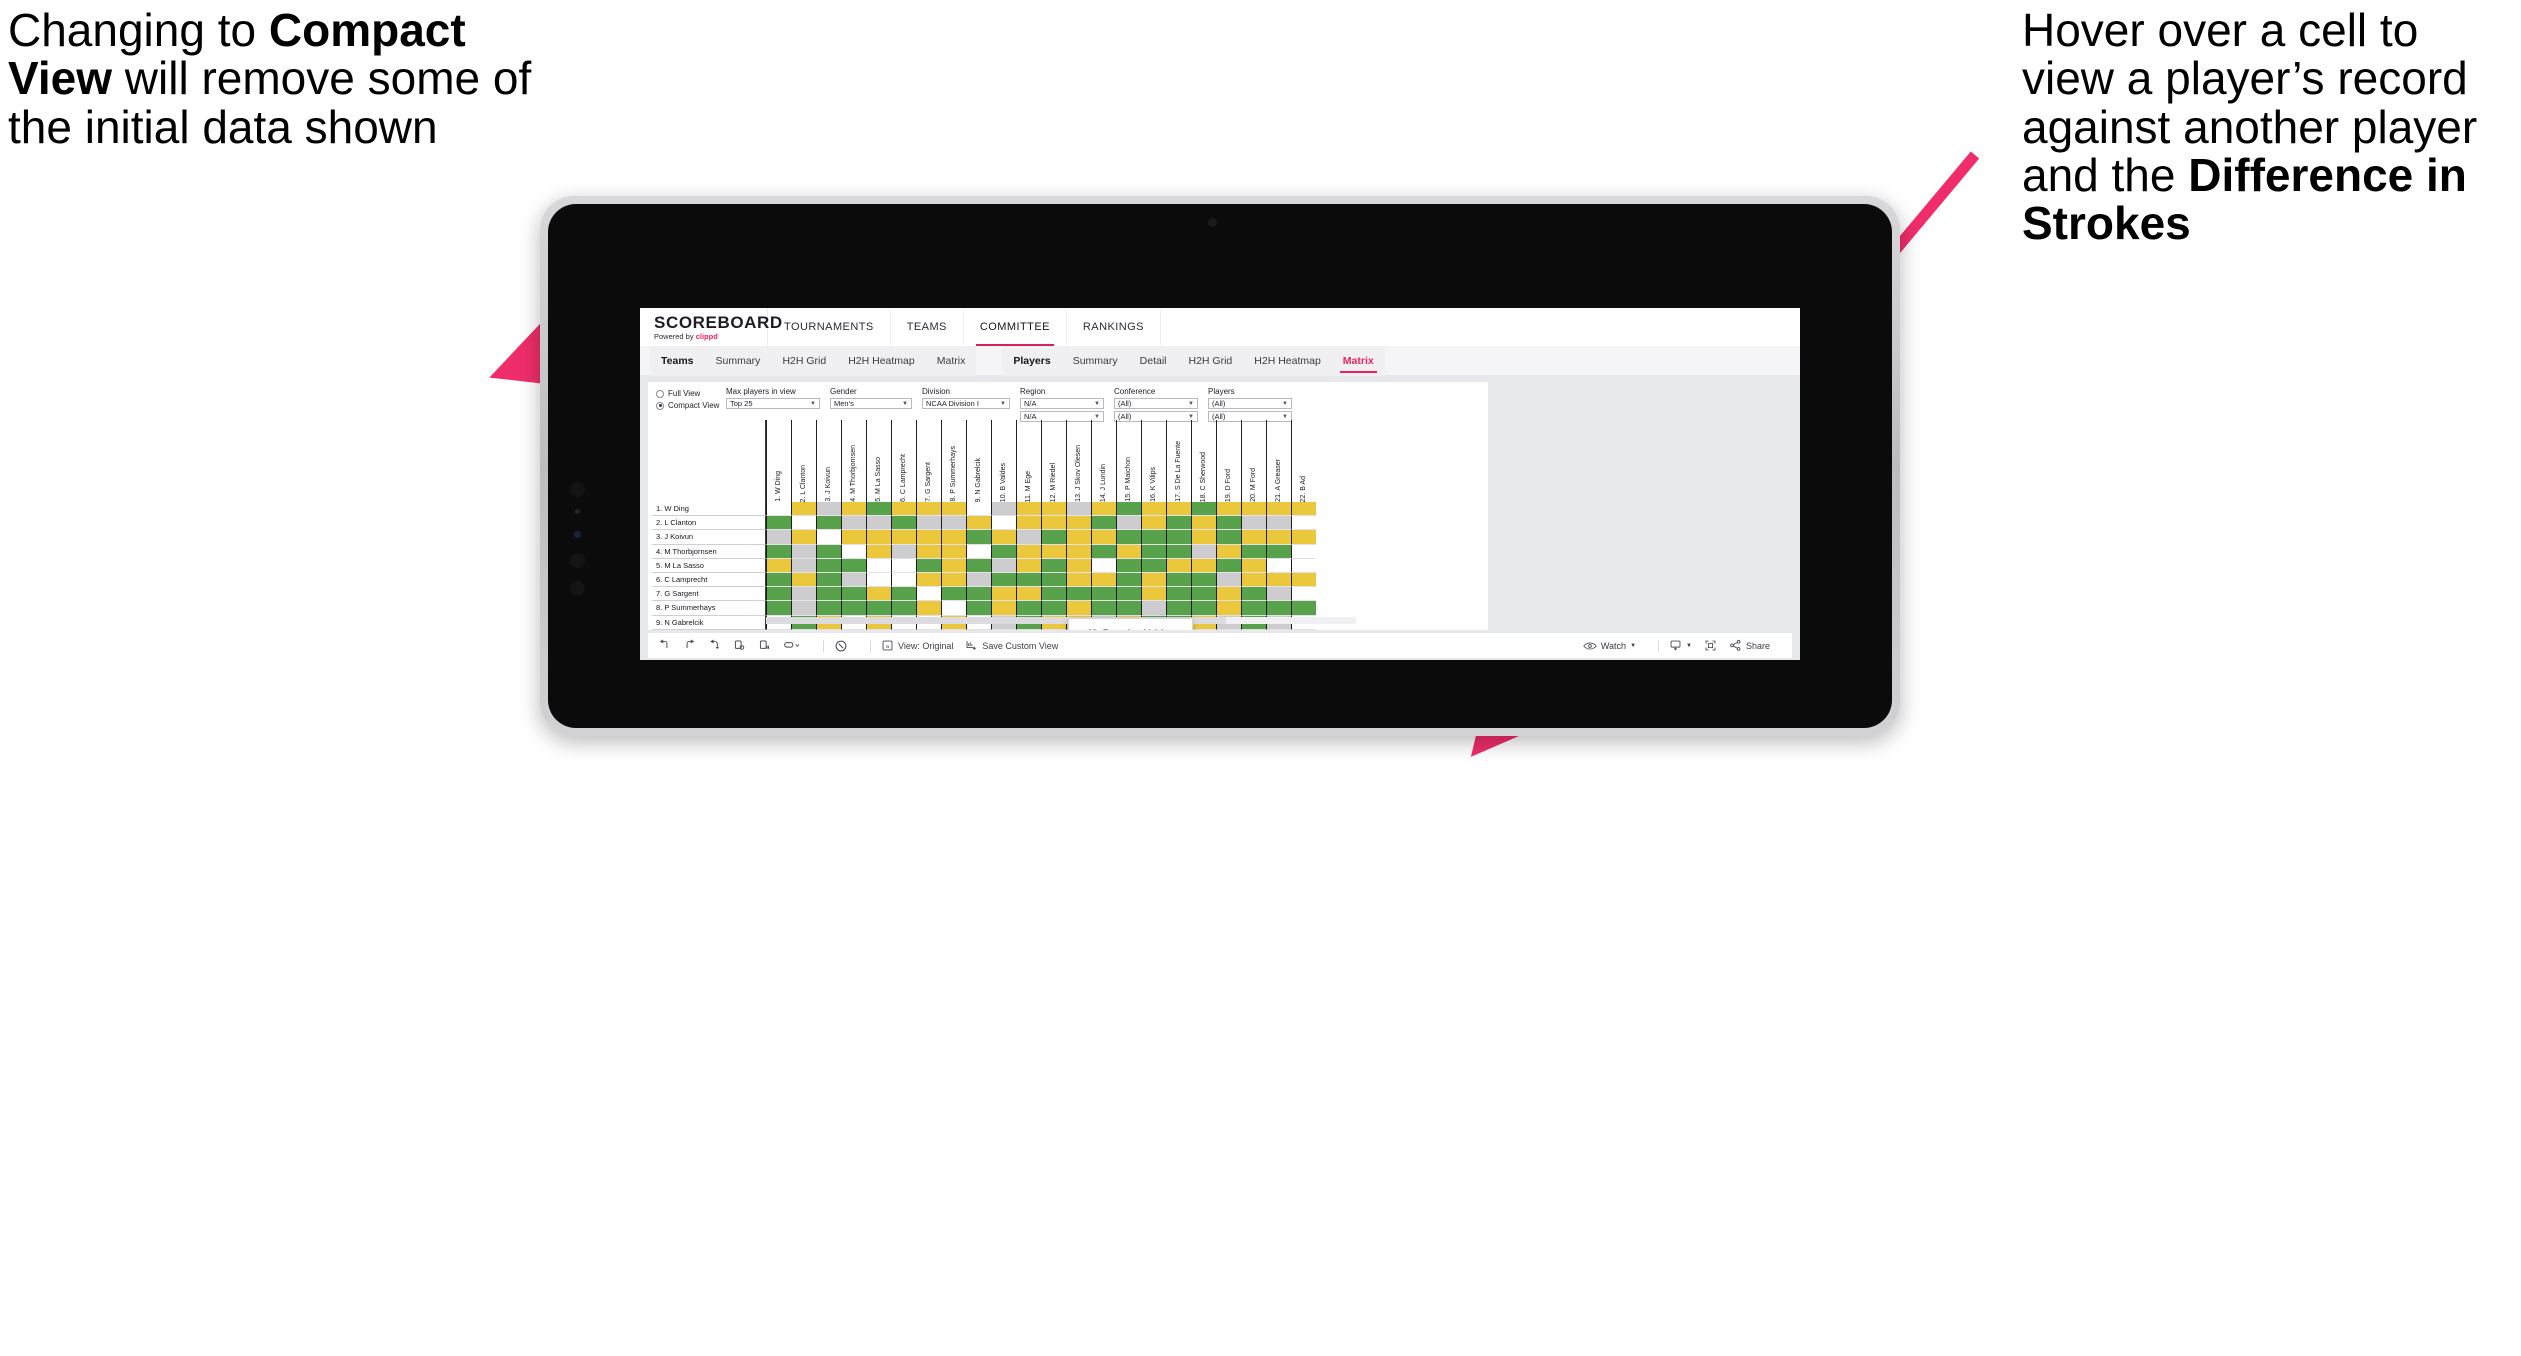 The image size is (2521, 1356). Describe the element at coordinates (709, 608) in the screenshot. I see `matrix-row-header: 8. P Summerhays` at that location.